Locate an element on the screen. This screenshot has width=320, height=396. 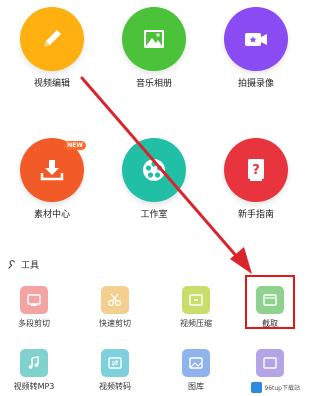
more-icon is located at coordinates (270, 363).